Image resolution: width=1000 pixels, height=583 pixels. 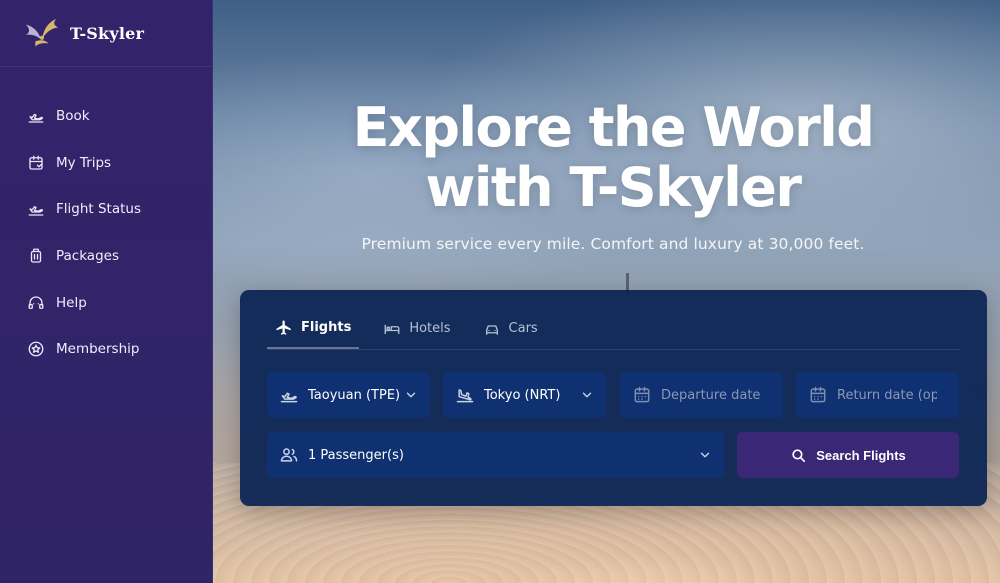 What do you see at coordinates (887, 395) in the screenshot?
I see `return-date-input` at bounding box center [887, 395].